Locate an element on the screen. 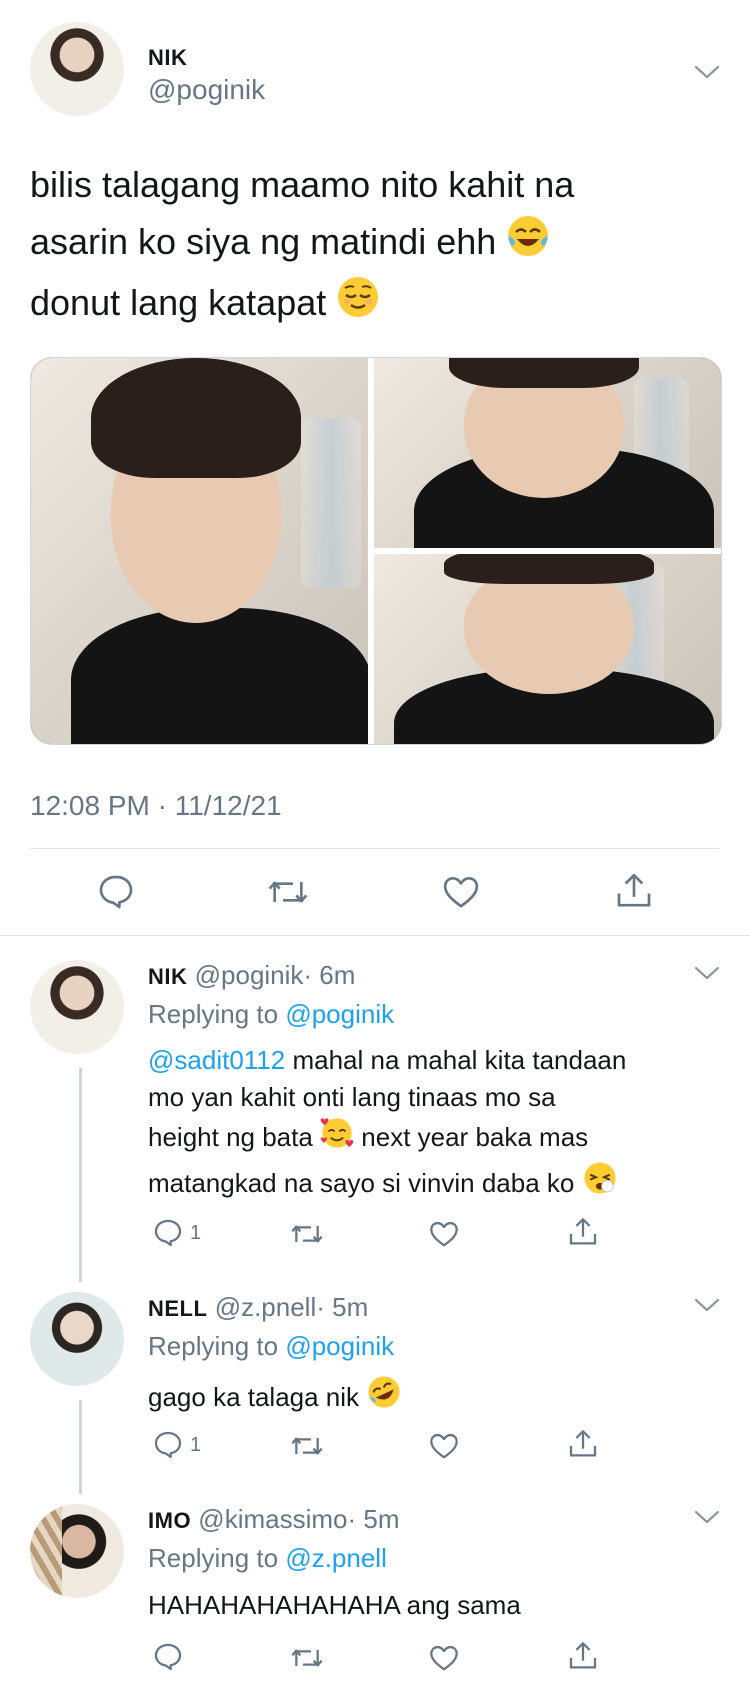 The image size is (750, 1693). reply-header: NELL @z.pnell· 5m is located at coordinates (258, 1307).